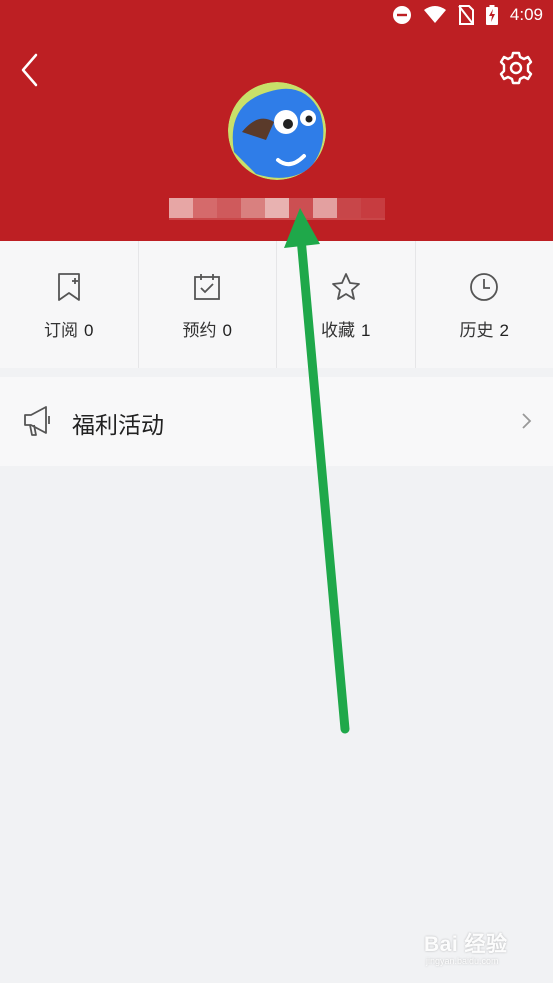 The image size is (553, 983). Describe the element at coordinates (466, 944) in the screenshot. I see `watermark-text: Bai 经验` at that location.